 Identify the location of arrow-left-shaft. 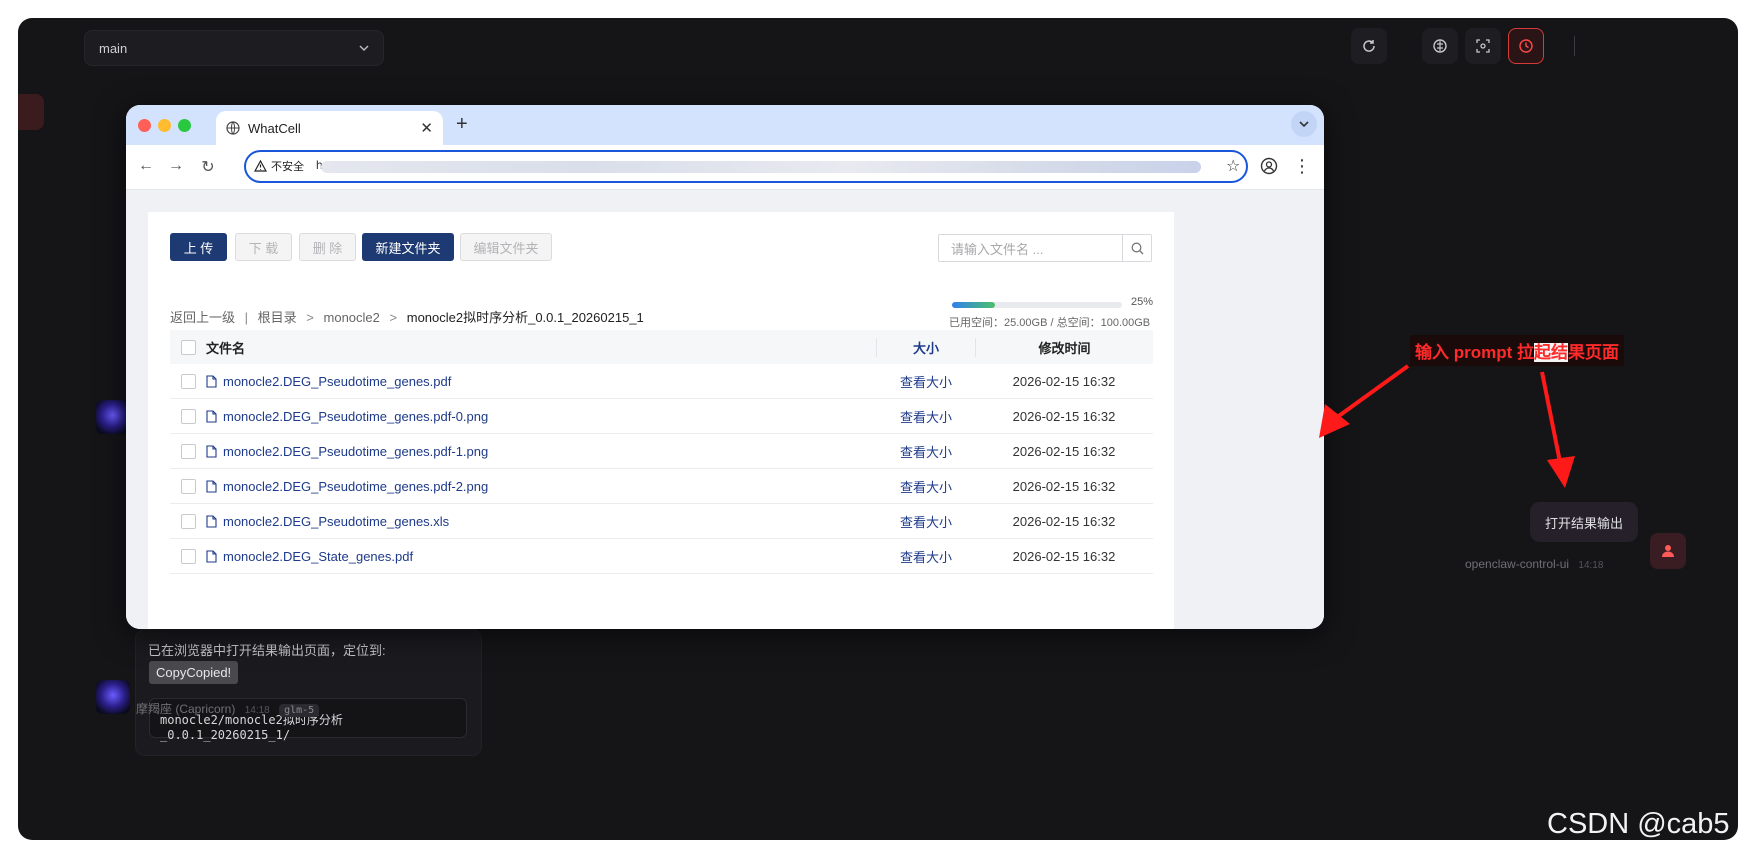
(1372, 392).